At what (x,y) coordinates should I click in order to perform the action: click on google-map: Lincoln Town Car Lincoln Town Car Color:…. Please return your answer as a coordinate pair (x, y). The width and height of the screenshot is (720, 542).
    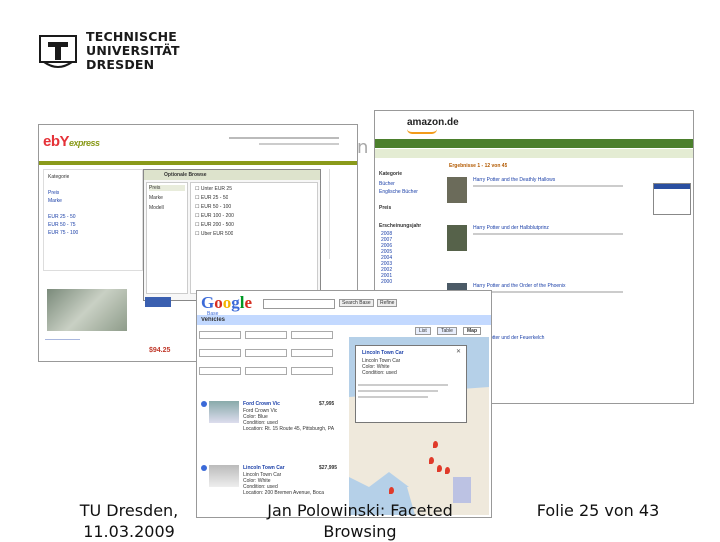
    Looking at the image, I should click on (419, 426).